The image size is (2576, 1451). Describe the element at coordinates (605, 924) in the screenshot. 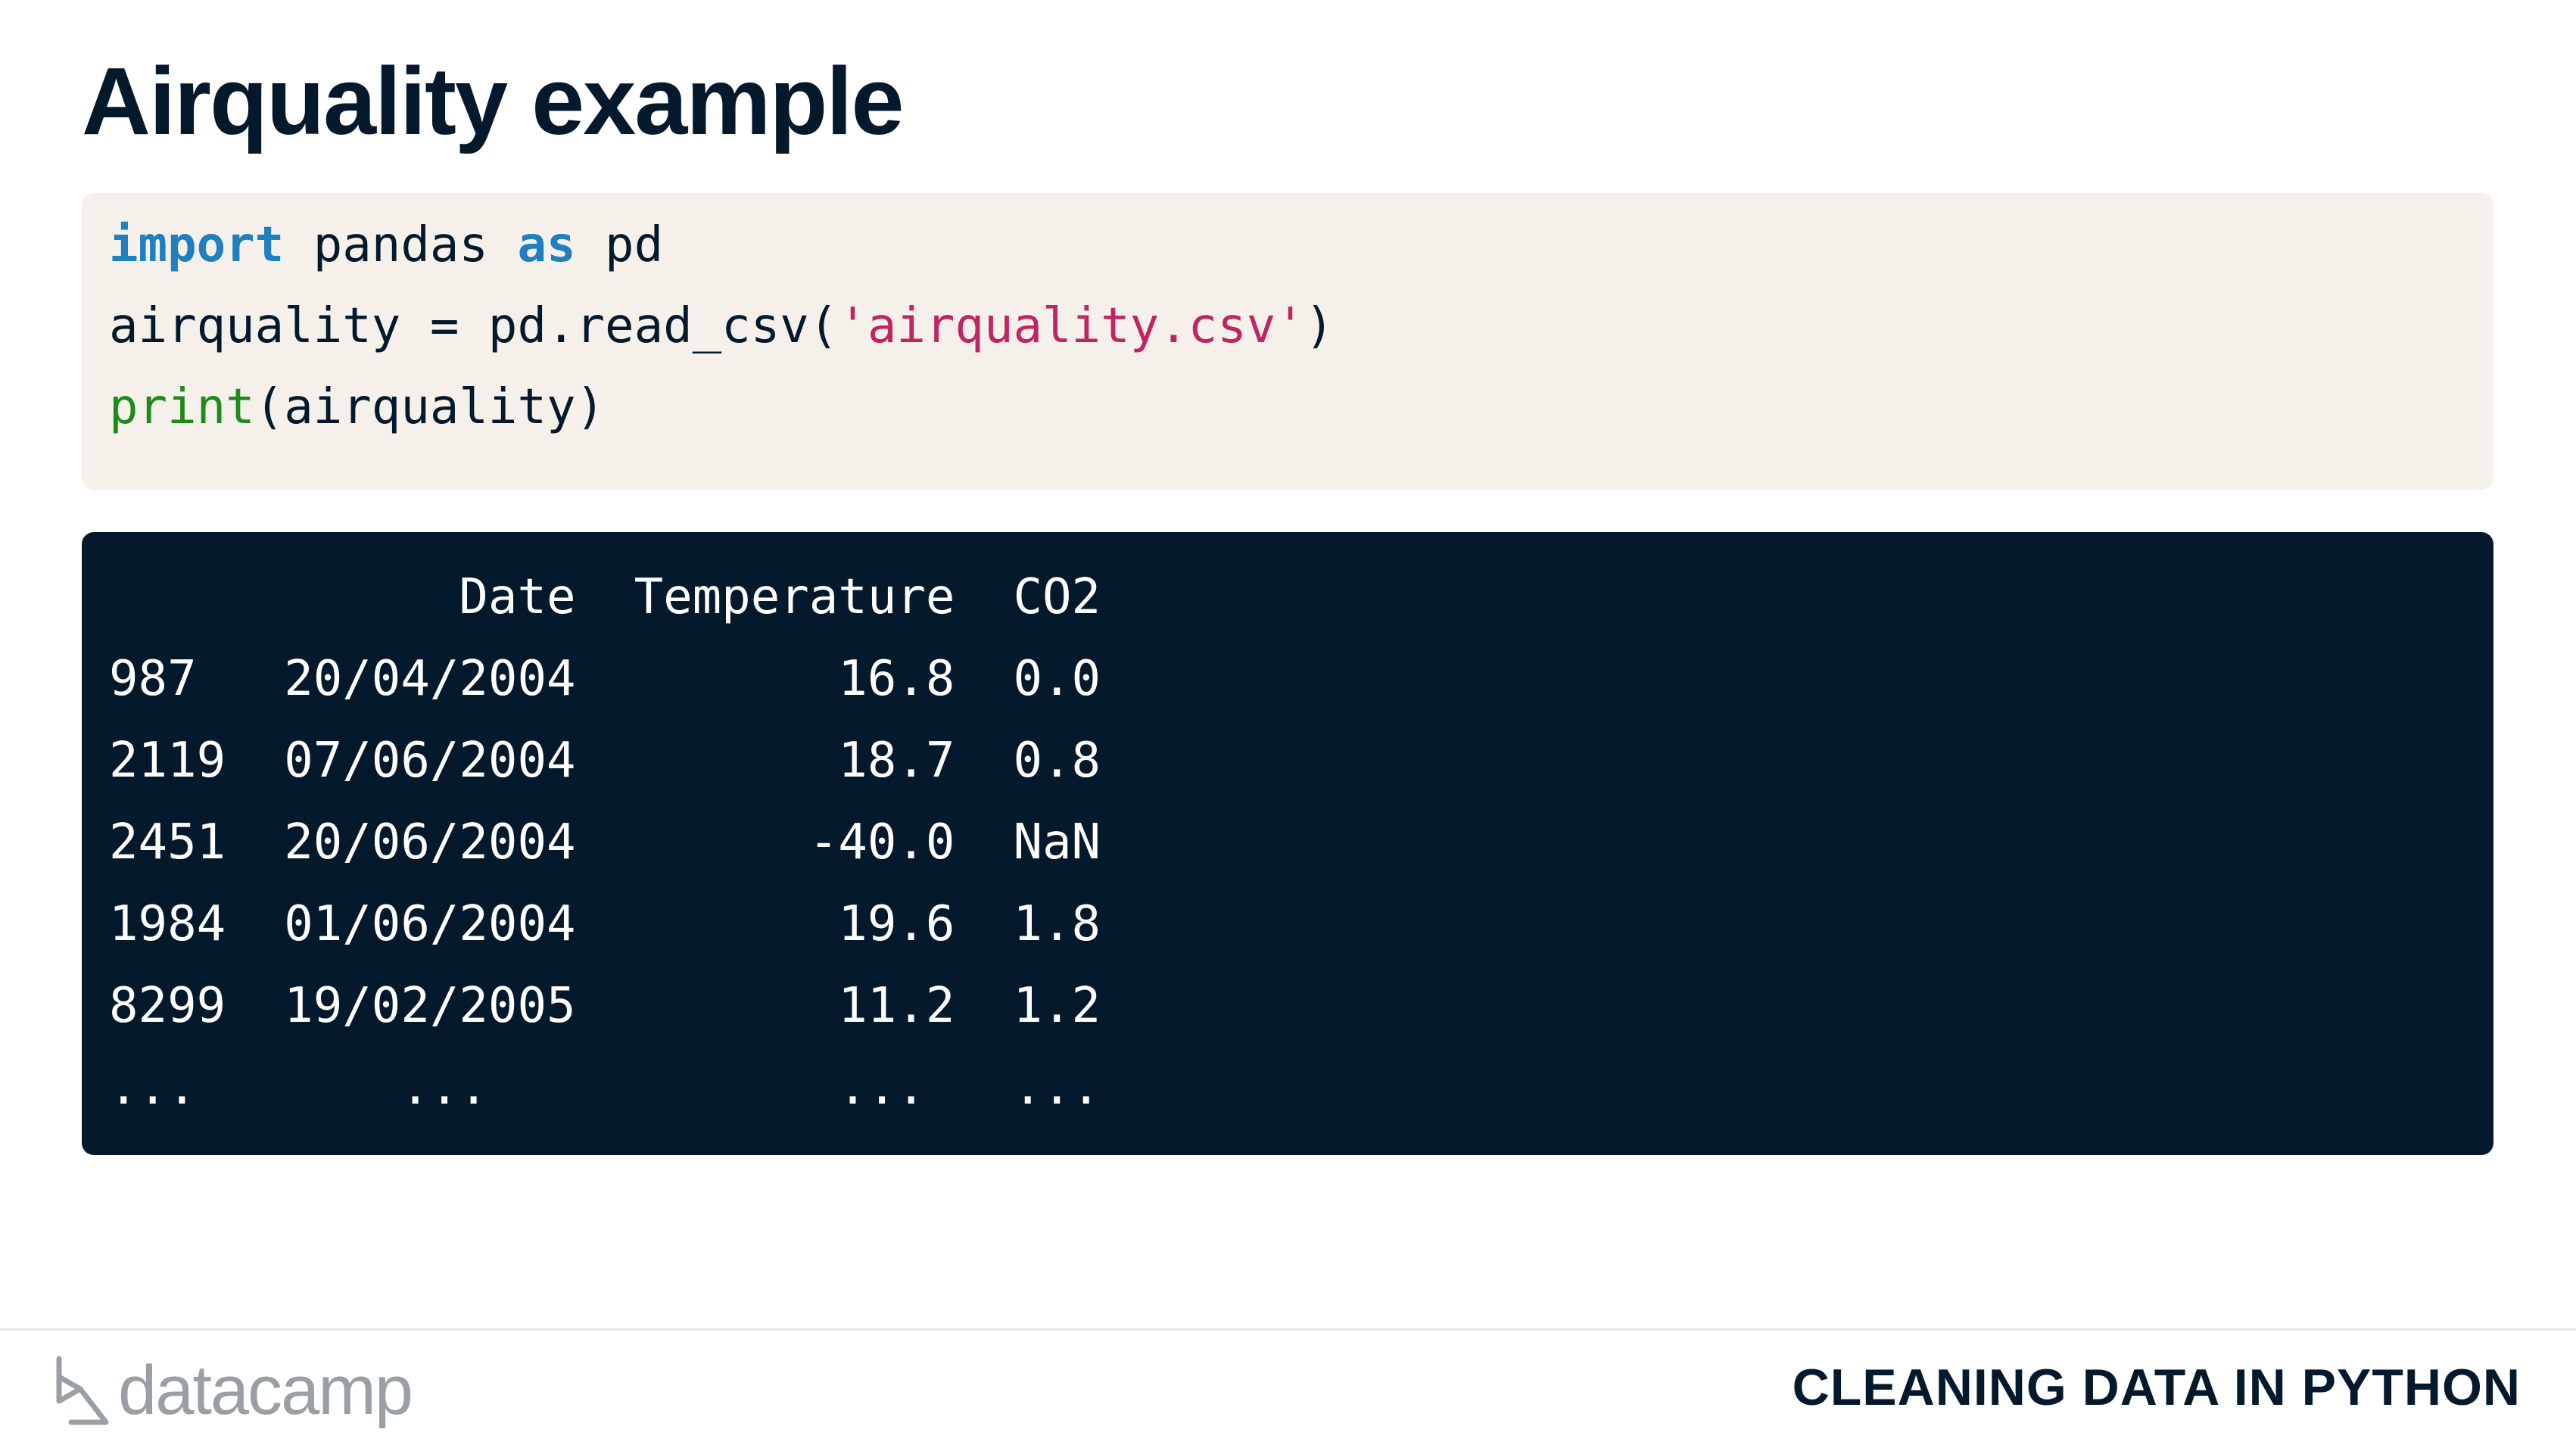

I see `output-row: 1984 01/06/2004 19.6 1.8` at that location.